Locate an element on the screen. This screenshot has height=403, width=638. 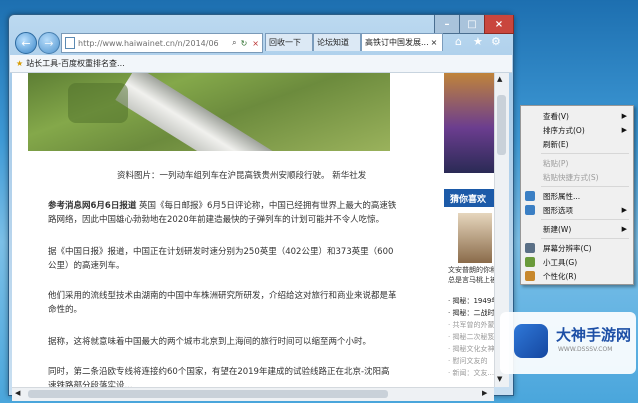
address-text: http://www.haiwainet.cn/n/2014/06 is located at coordinates (148, 43).